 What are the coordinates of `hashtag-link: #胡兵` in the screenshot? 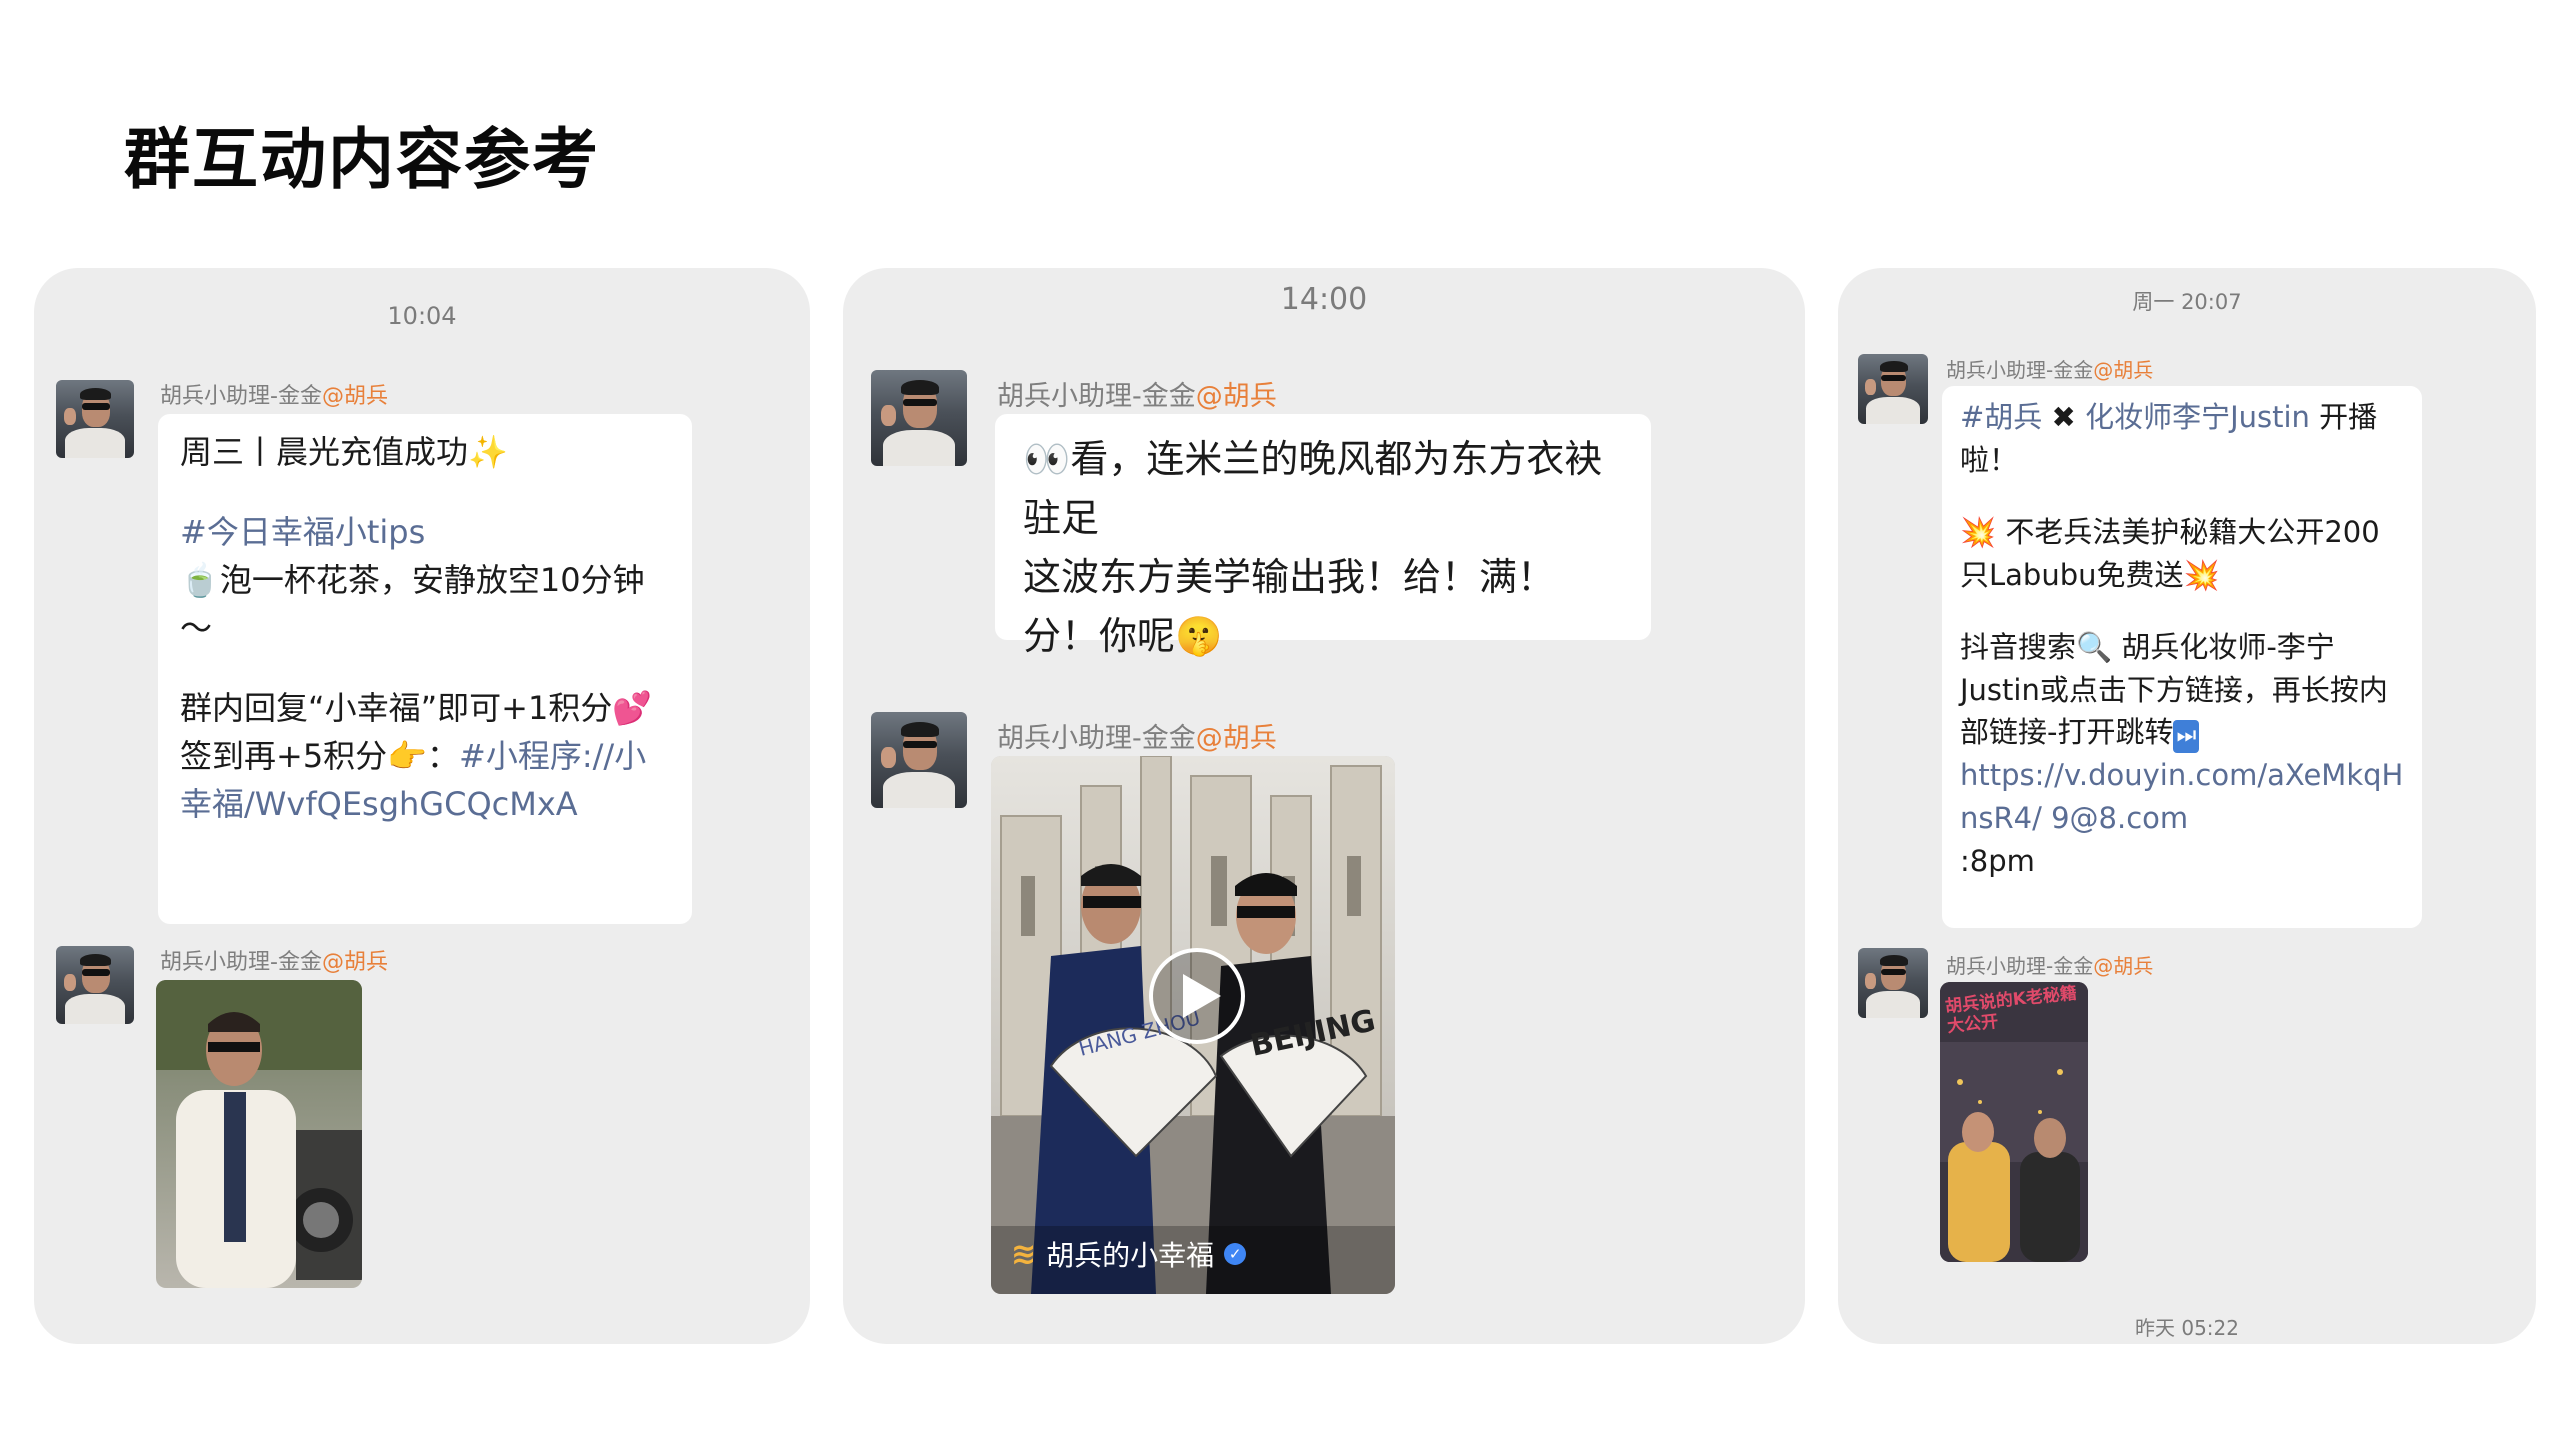 It's located at (2001, 417).